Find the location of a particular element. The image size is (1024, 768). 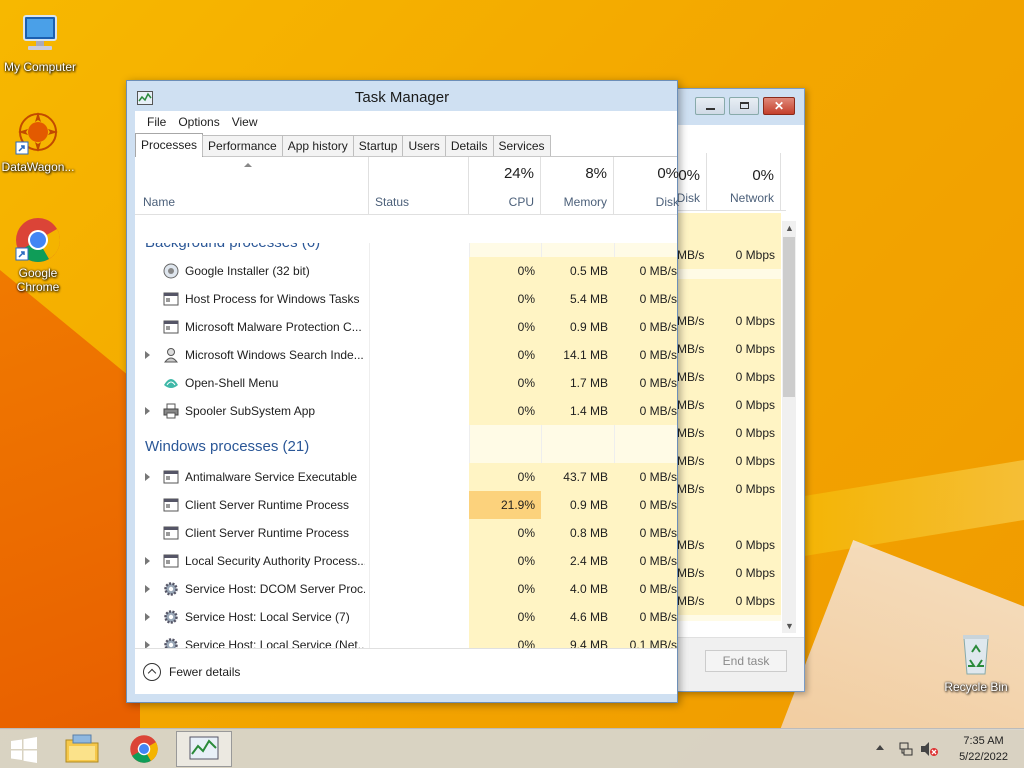

scroll-thumb is located at coordinates (789, 317).